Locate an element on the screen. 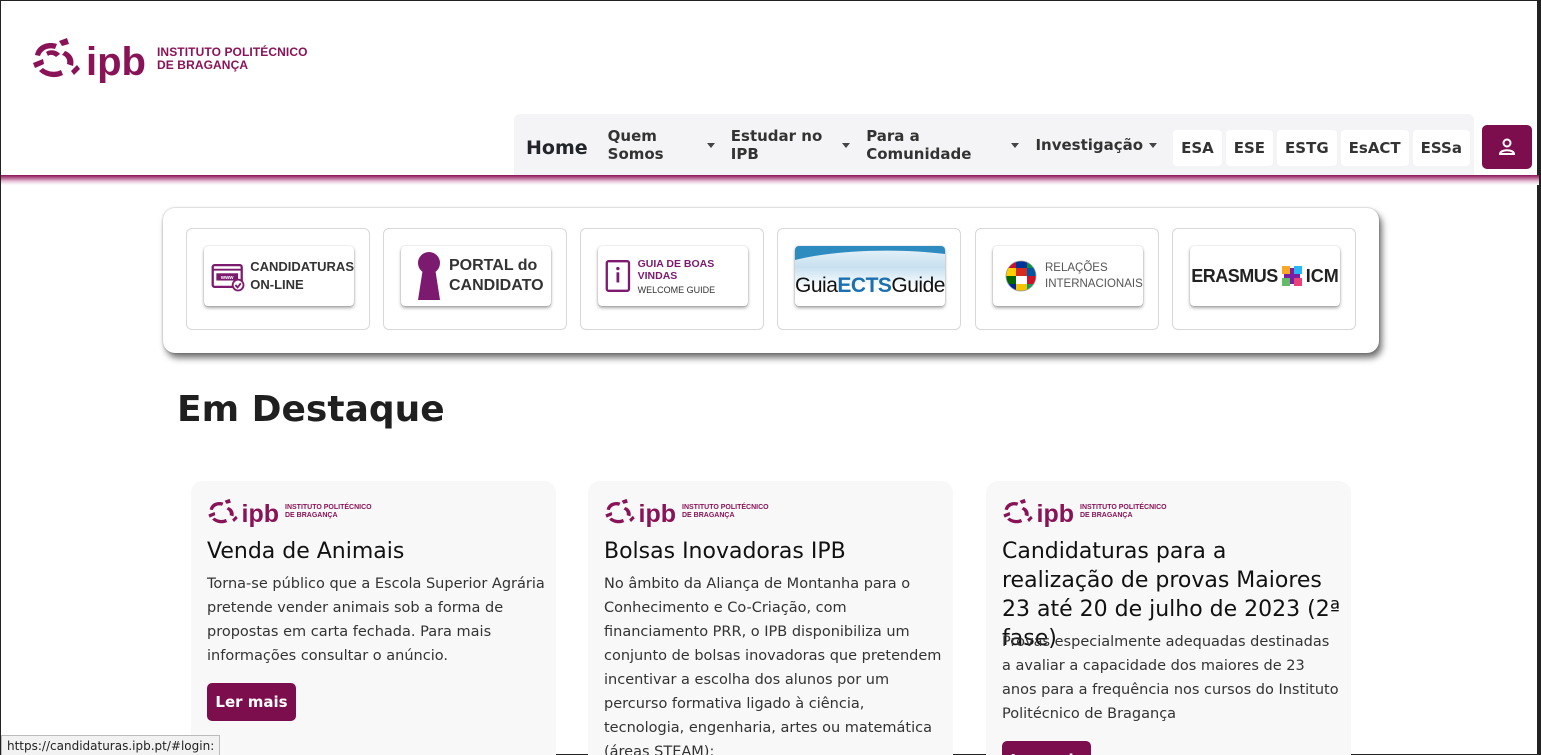 Image resolution: width=1541 pixels, height=755 pixels. quick-link-ri-line1: RELAÇÕES is located at coordinates (1076, 268).